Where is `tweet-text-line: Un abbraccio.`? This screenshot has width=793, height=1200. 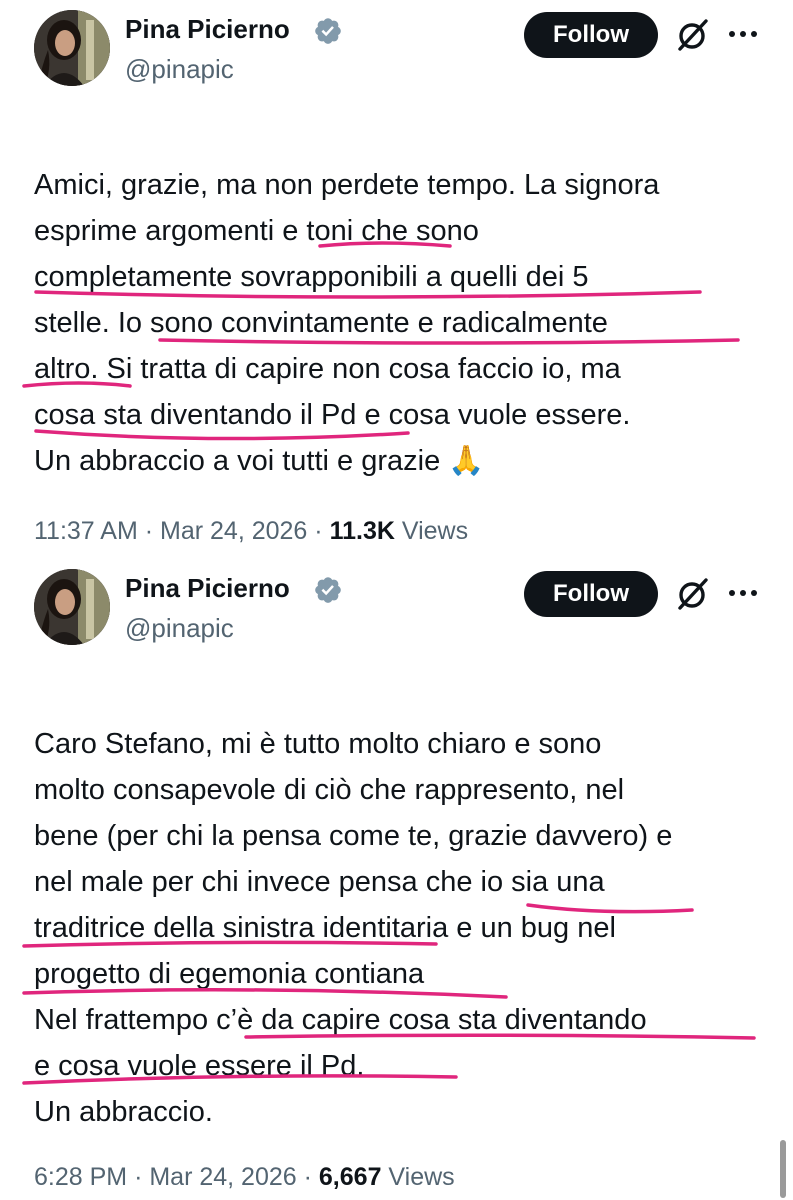
tweet-text-line: Un abbraccio. is located at coordinates (123, 1112).